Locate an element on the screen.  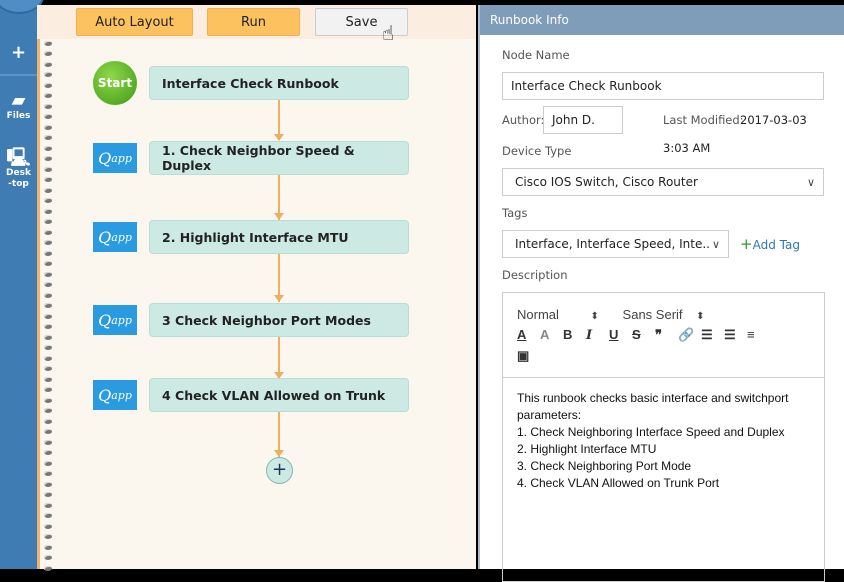
ordered-list-icon: ☰ is located at coordinates (712, 335).